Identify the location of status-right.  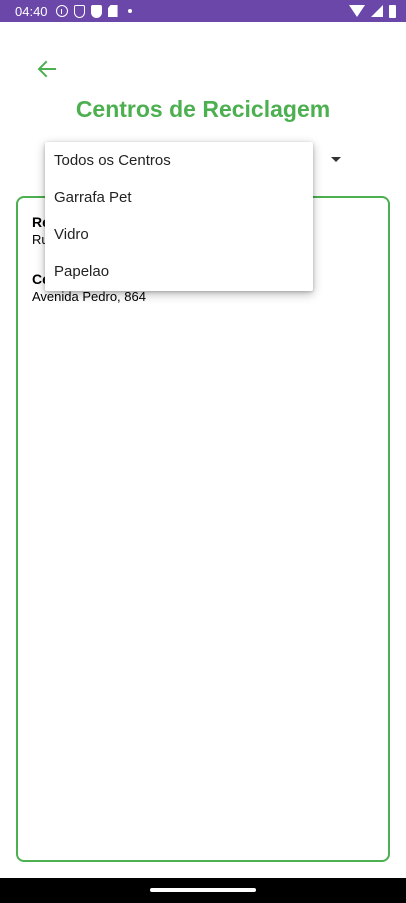
(372, 11).